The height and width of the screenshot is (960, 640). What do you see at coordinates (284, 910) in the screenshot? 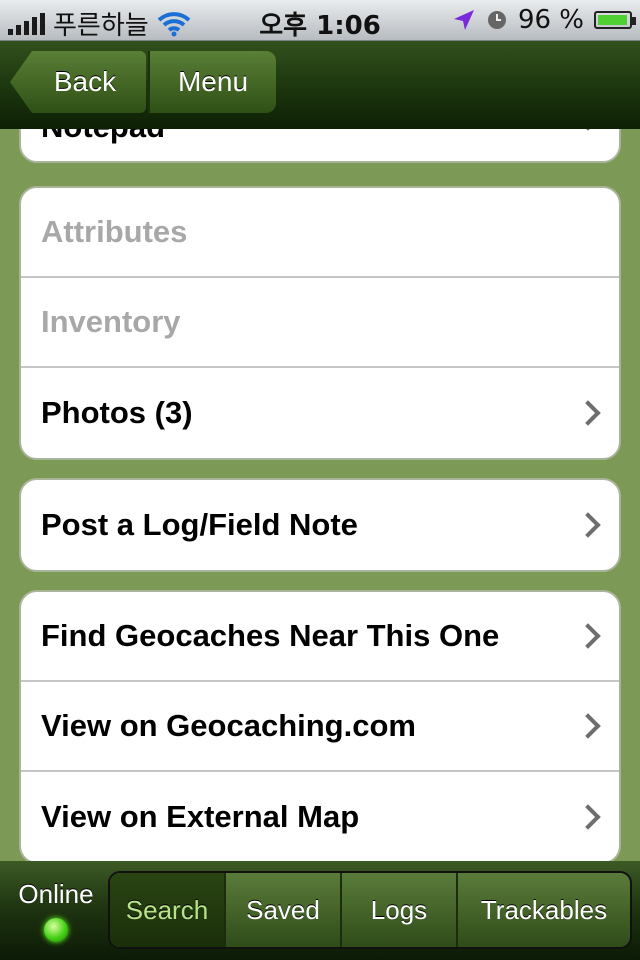
I see `tab-saved: Saved` at bounding box center [284, 910].